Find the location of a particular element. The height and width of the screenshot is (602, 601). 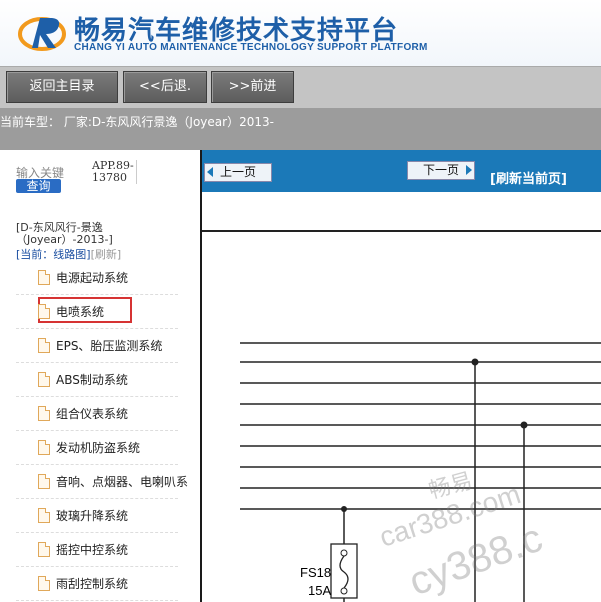

fuse-icon is located at coordinates (344, 571).